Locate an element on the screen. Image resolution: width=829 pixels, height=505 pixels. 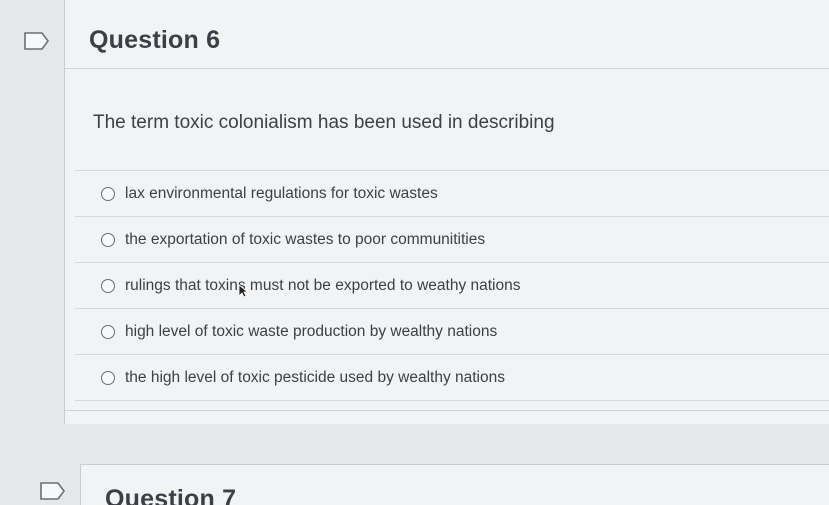
question-6-title: Question 6 is located at coordinates (155, 40).